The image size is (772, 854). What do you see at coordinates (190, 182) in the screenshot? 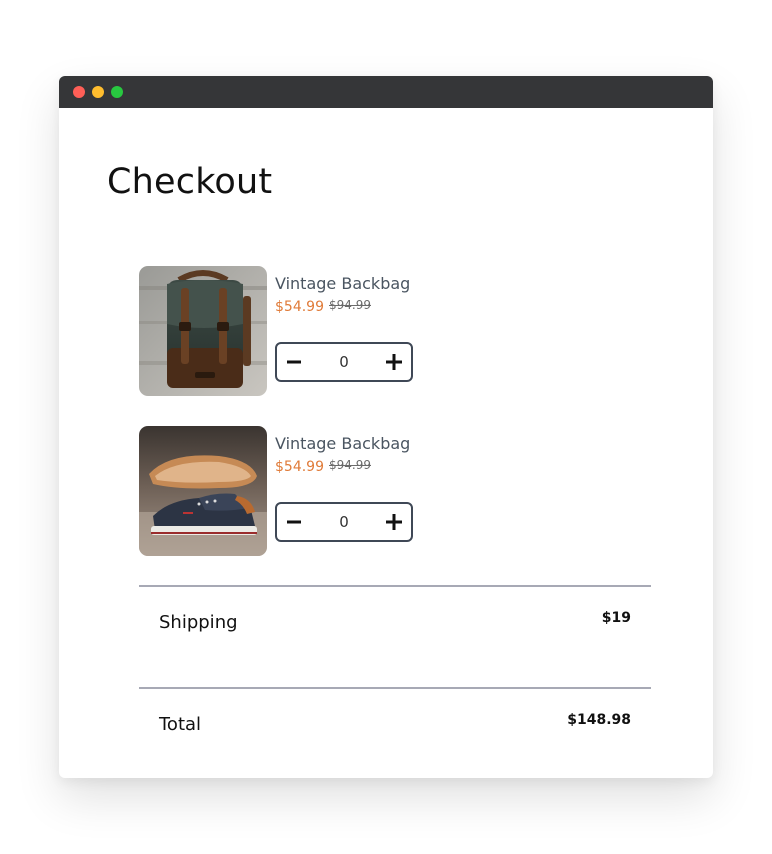
I see `page-title: Checkout` at bounding box center [190, 182].